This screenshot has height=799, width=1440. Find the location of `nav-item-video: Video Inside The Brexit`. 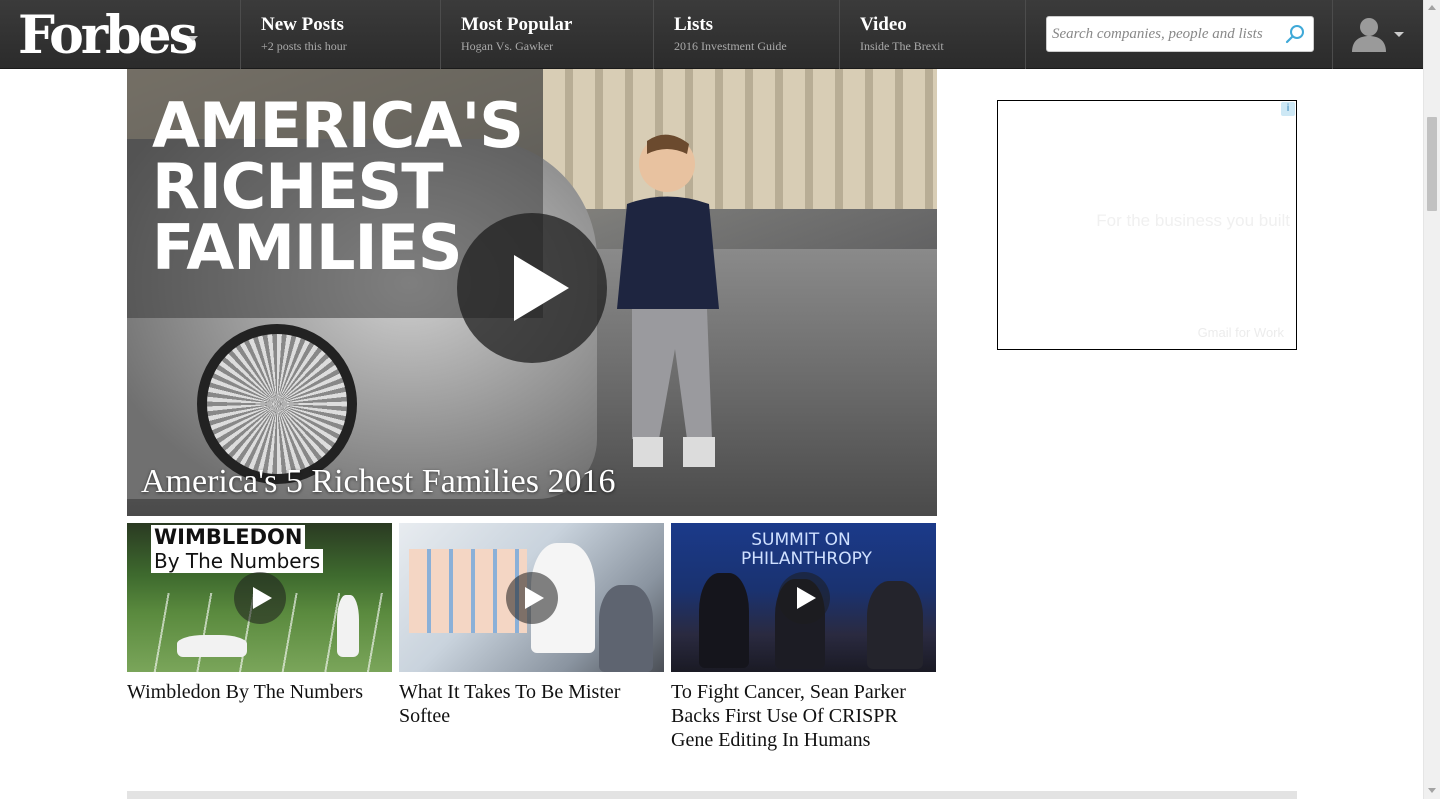

nav-item-video: Video Inside The Brexit is located at coordinates (932, 34).